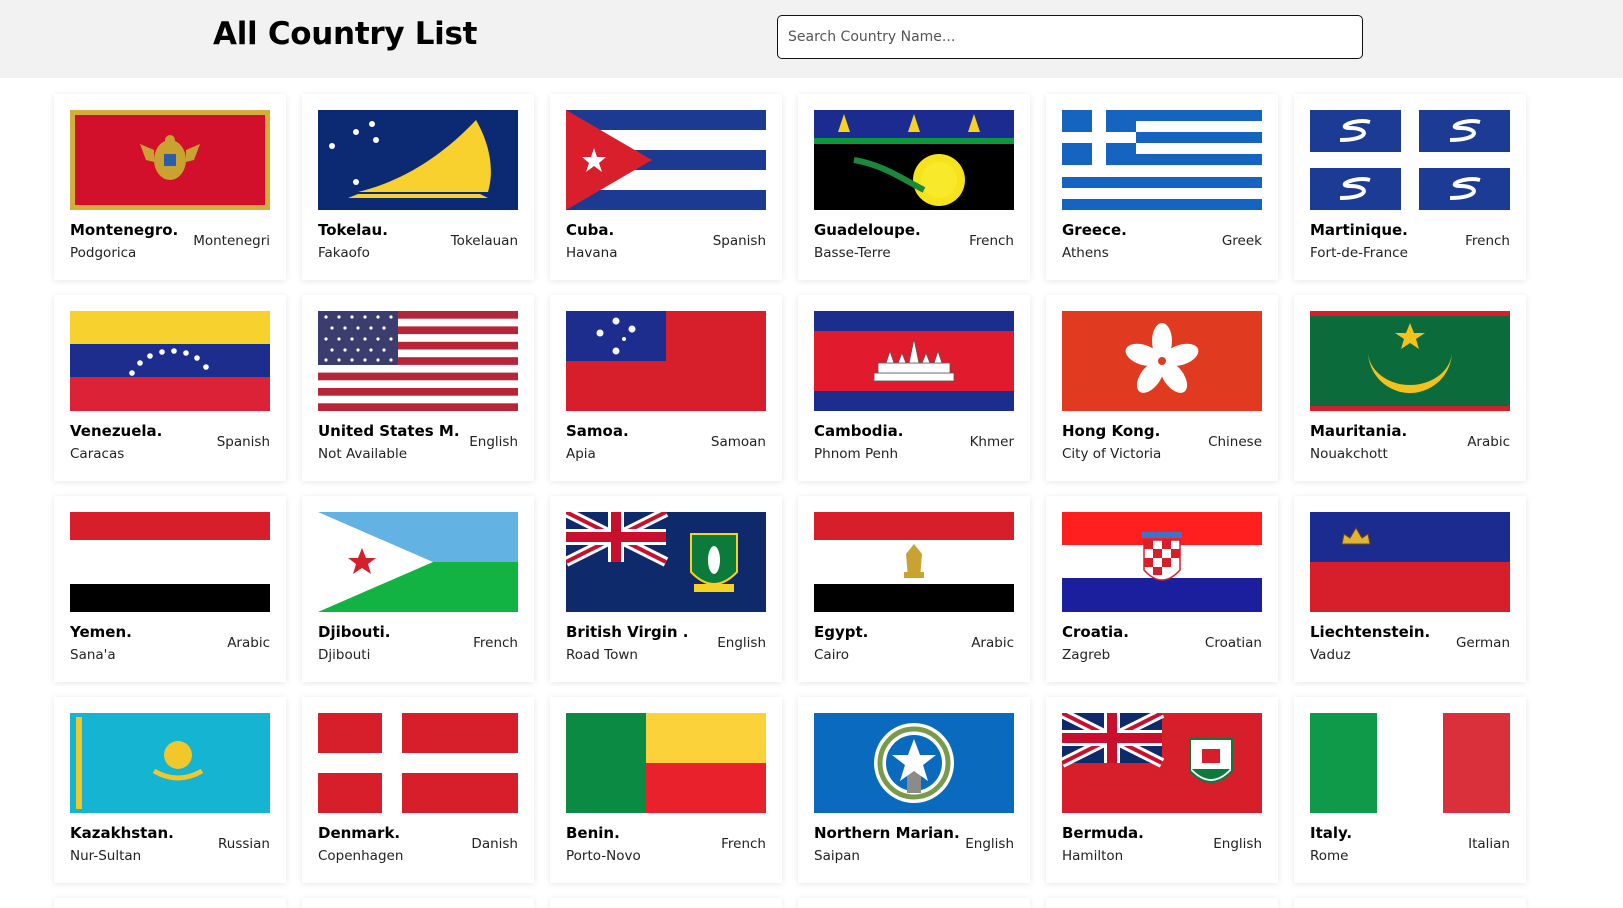 The width and height of the screenshot is (1623, 908). I want to click on country-card: Liechtenstein. Vaduz German, so click(1410, 589).